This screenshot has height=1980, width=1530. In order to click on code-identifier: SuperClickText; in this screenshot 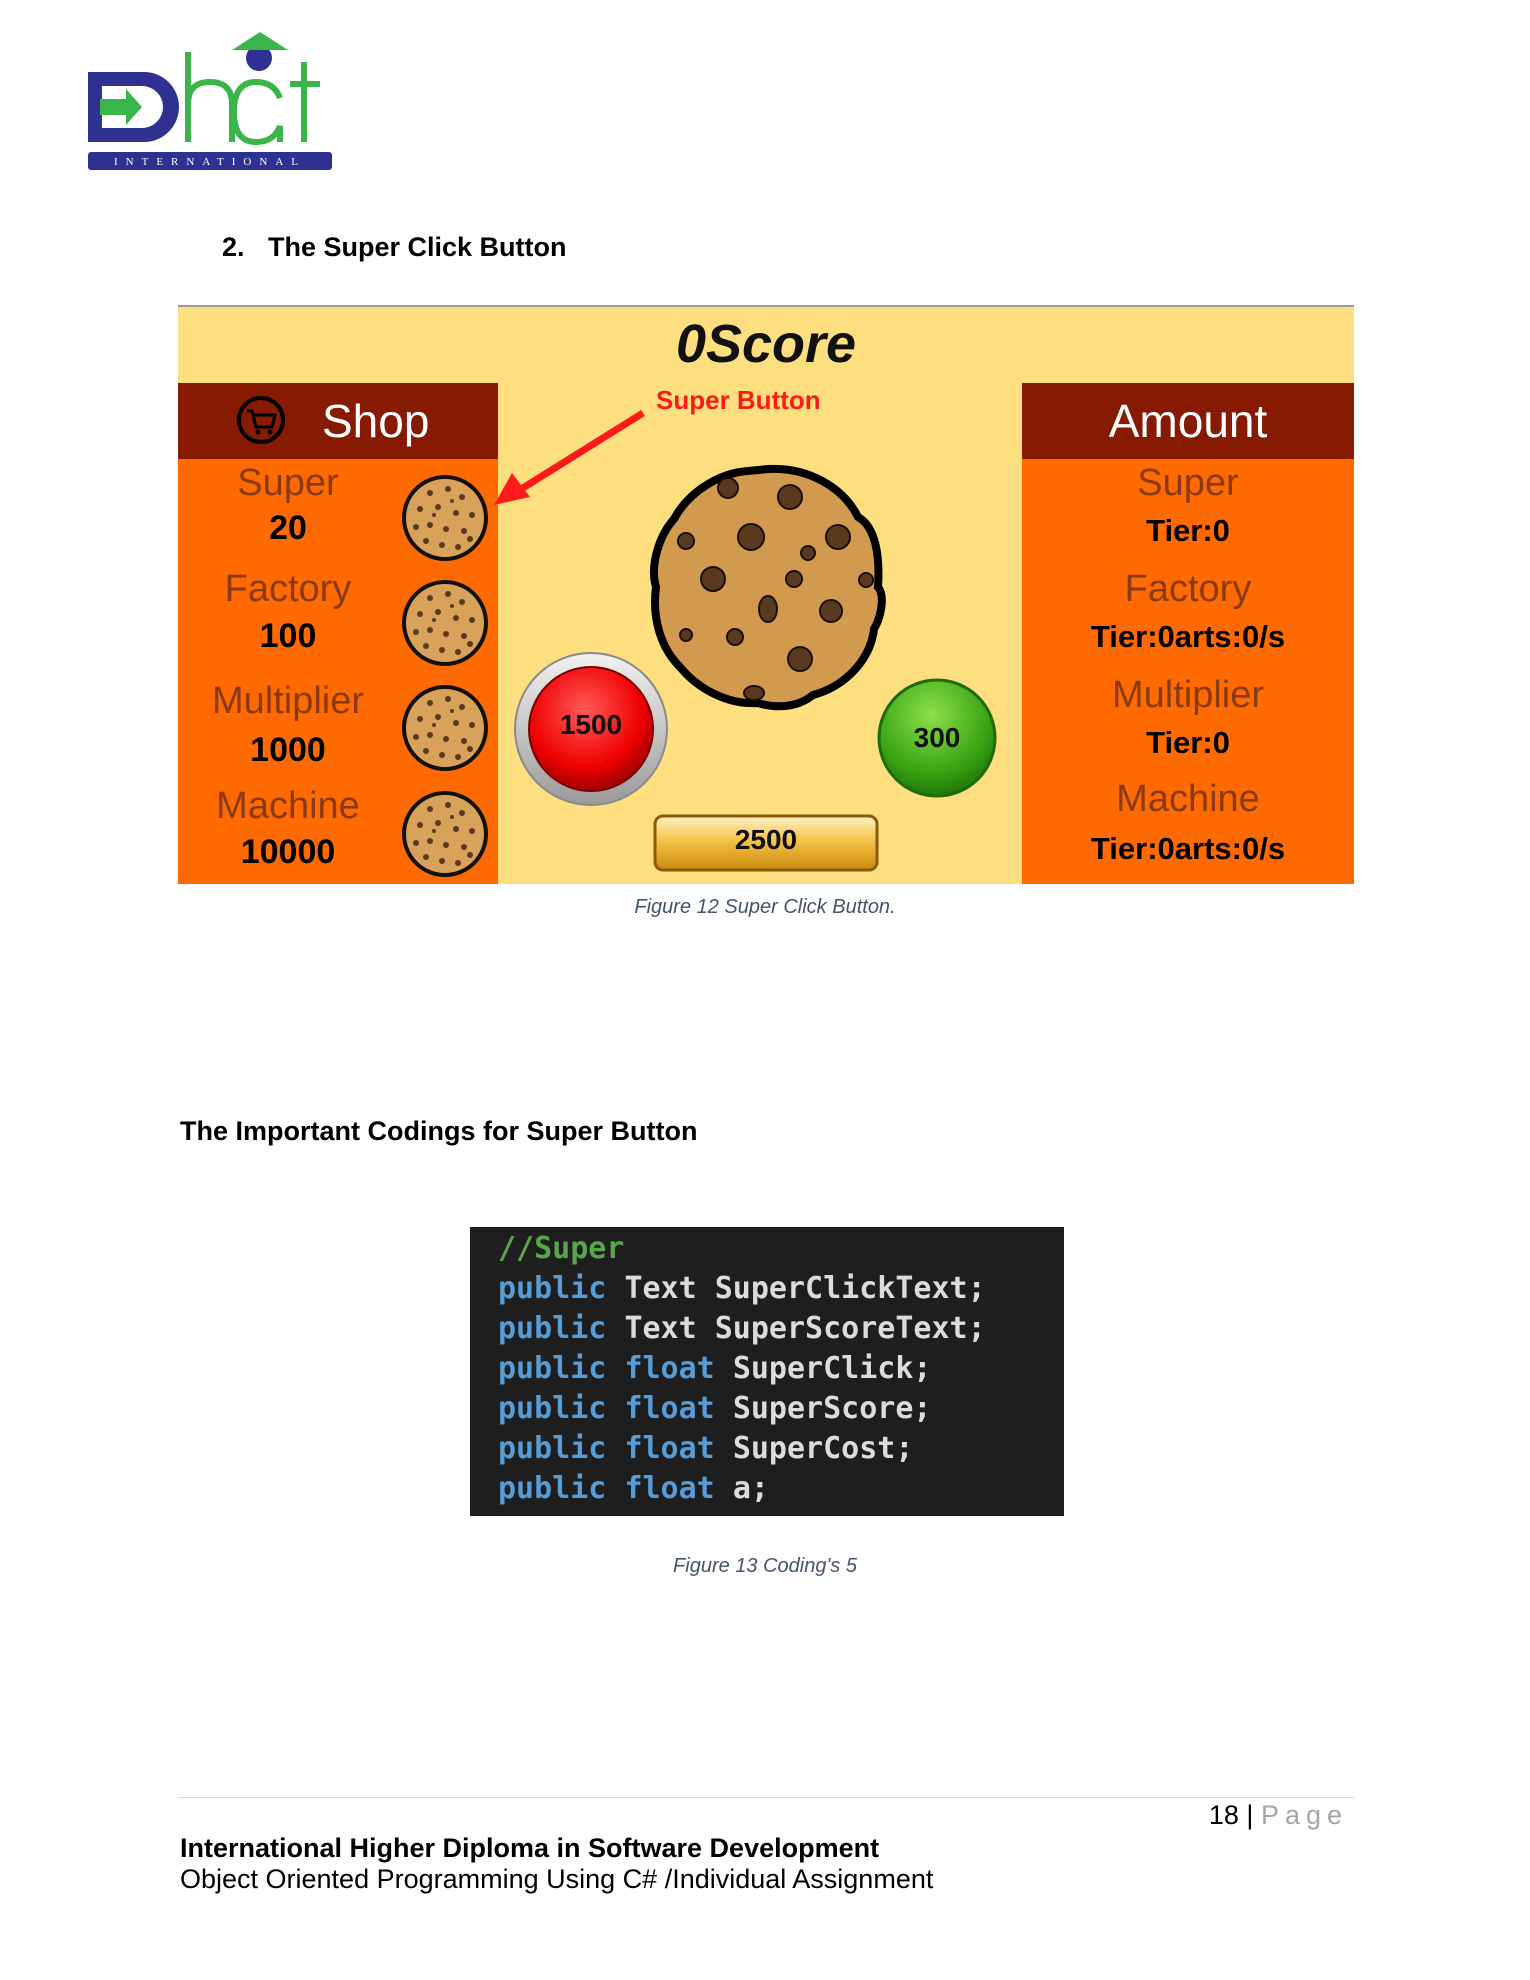, I will do `click(850, 1288)`.